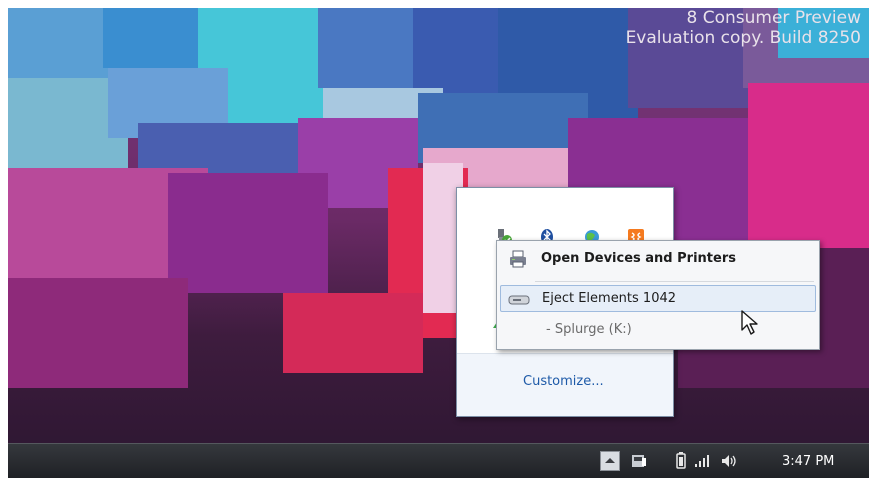  I want to click on taskbar: 3:47 PM, so click(438, 460).